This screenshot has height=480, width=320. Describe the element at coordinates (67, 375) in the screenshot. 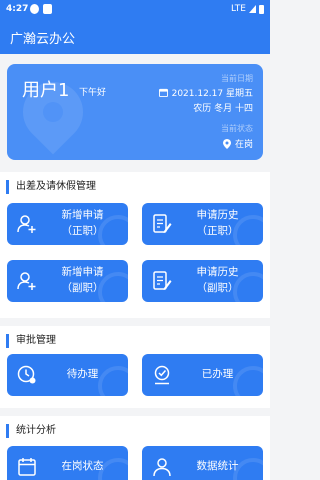

I see `pending-button: 待办理` at that location.